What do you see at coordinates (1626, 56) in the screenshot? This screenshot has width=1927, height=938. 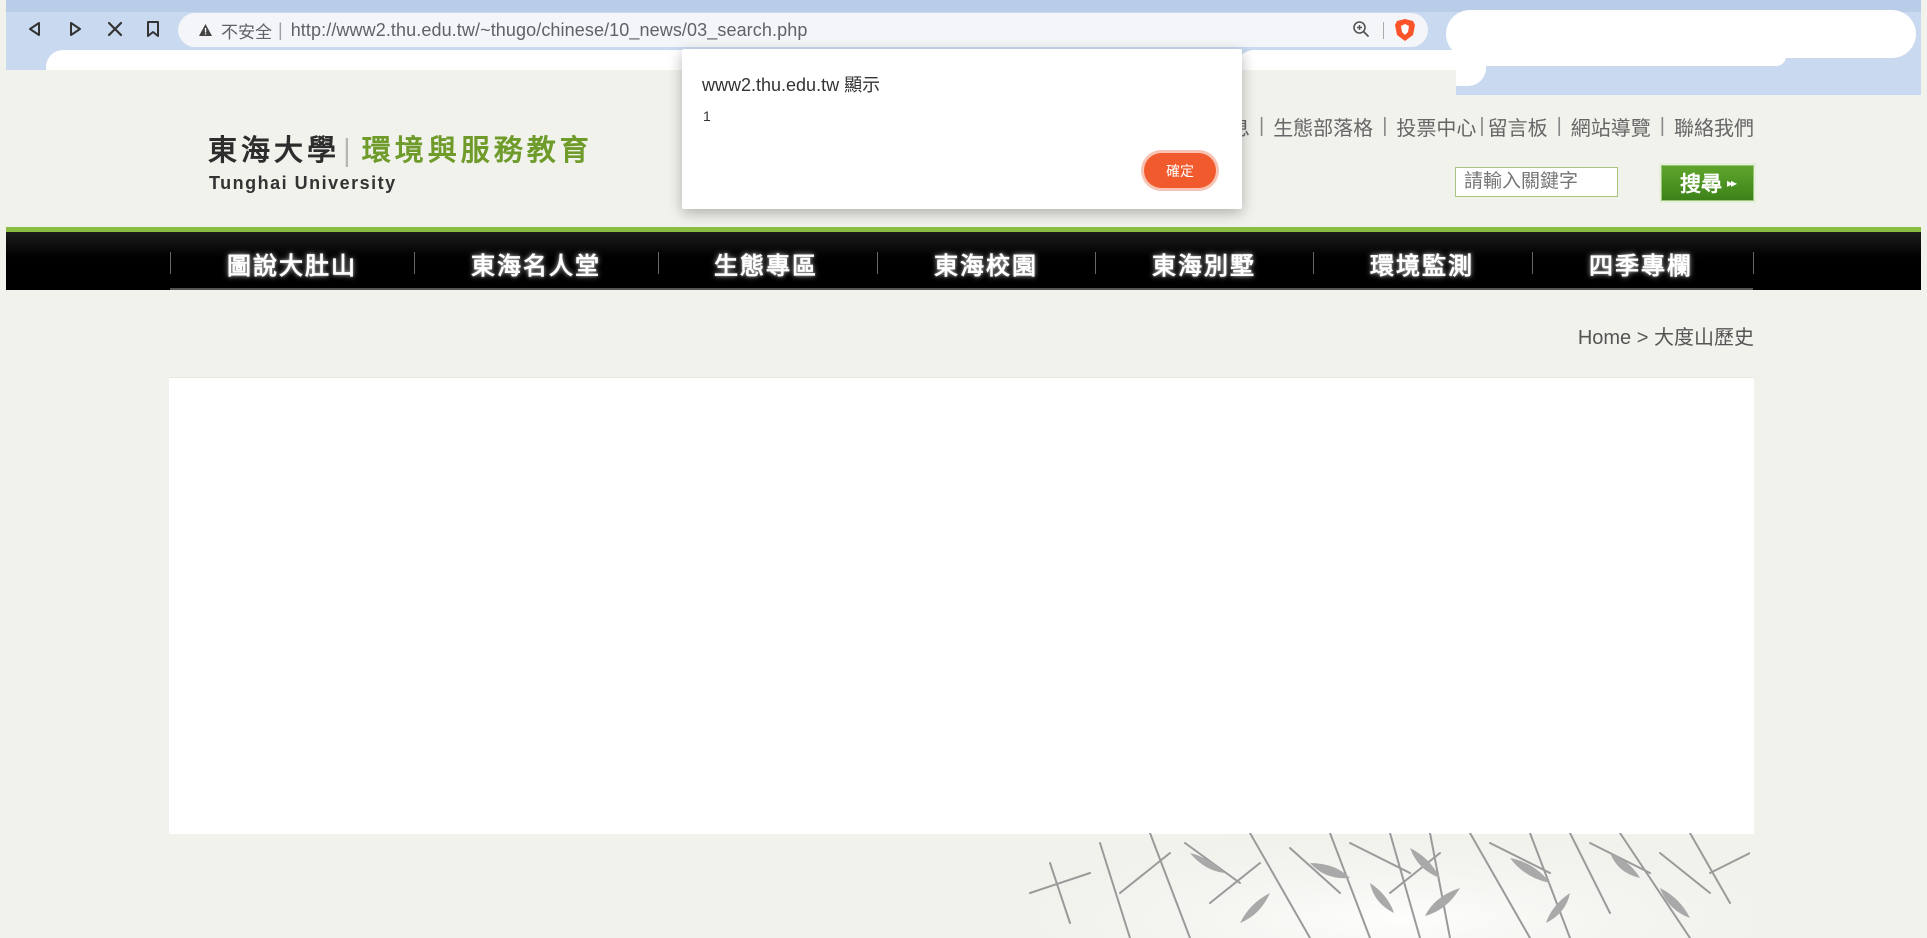 I see `redaction-scribble` at bounding box center [1626, 56].